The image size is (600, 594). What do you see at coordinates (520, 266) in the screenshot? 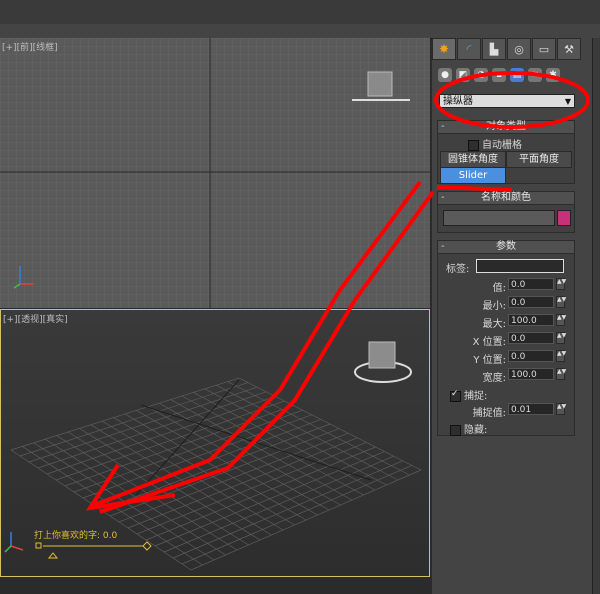
I see `label-input` at bounding box center [520, 266].